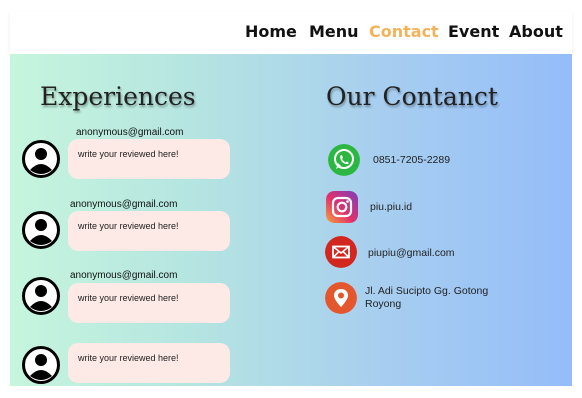 Image resolution: width=582 pixels, height=398 pixels. I want to click on nav-home: Home, so click(271, 31).